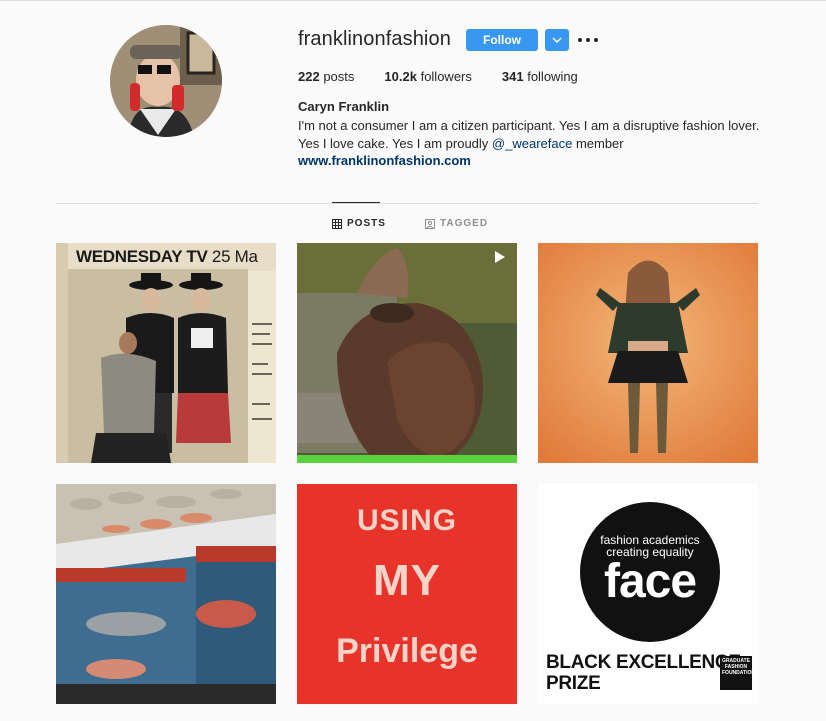 The width and height of the screenshot is (826, 721). Describe the element at coordinates (532, 143) in the screenshot. I see `bio-mention-link: @_weareface` at that location.